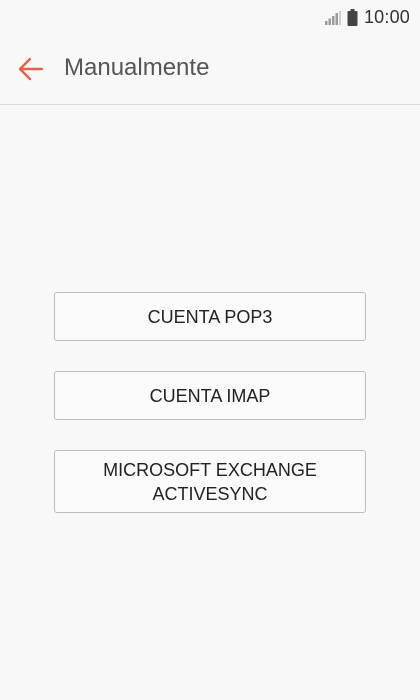  I want to click on pop3-account-button: CUENTA POP3, so click(210, 316).